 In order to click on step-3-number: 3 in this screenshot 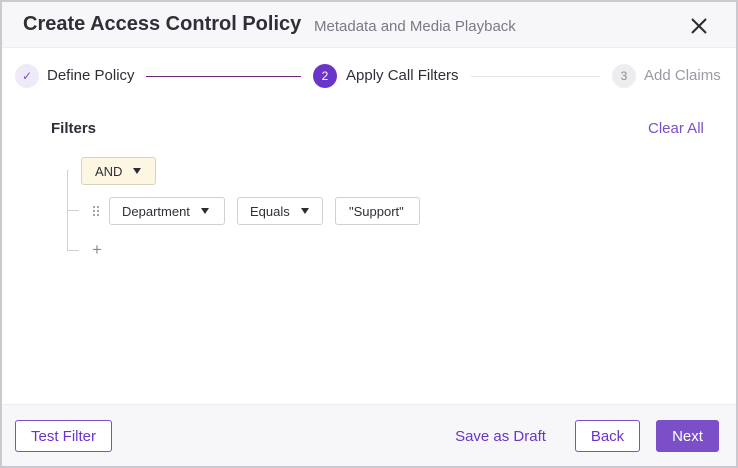, I will do `click(624, 76)`.